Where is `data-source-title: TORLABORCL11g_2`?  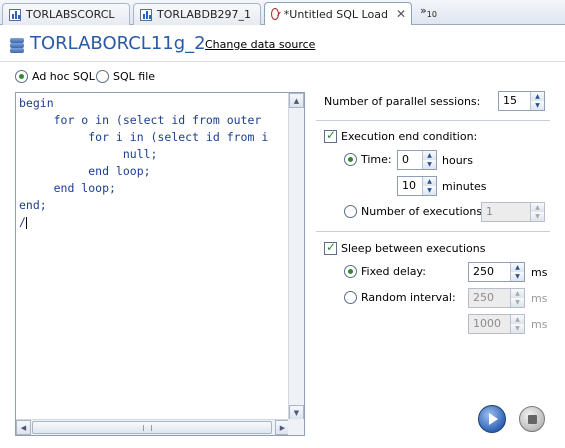 data-source-title: TORLABORCL11g_2 is located at coordinates (118, 43).